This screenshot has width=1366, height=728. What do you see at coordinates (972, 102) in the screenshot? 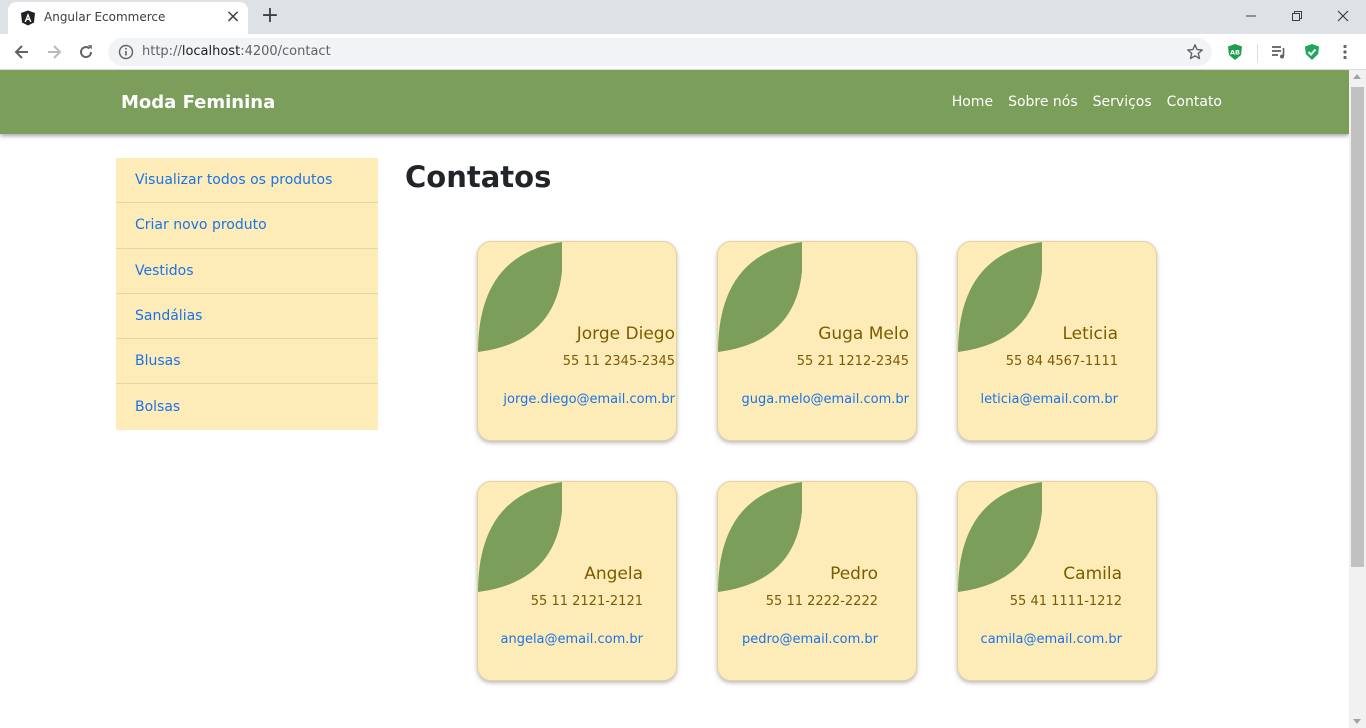
I see `nav-link-home: Home` at bounding box center [972, 102].